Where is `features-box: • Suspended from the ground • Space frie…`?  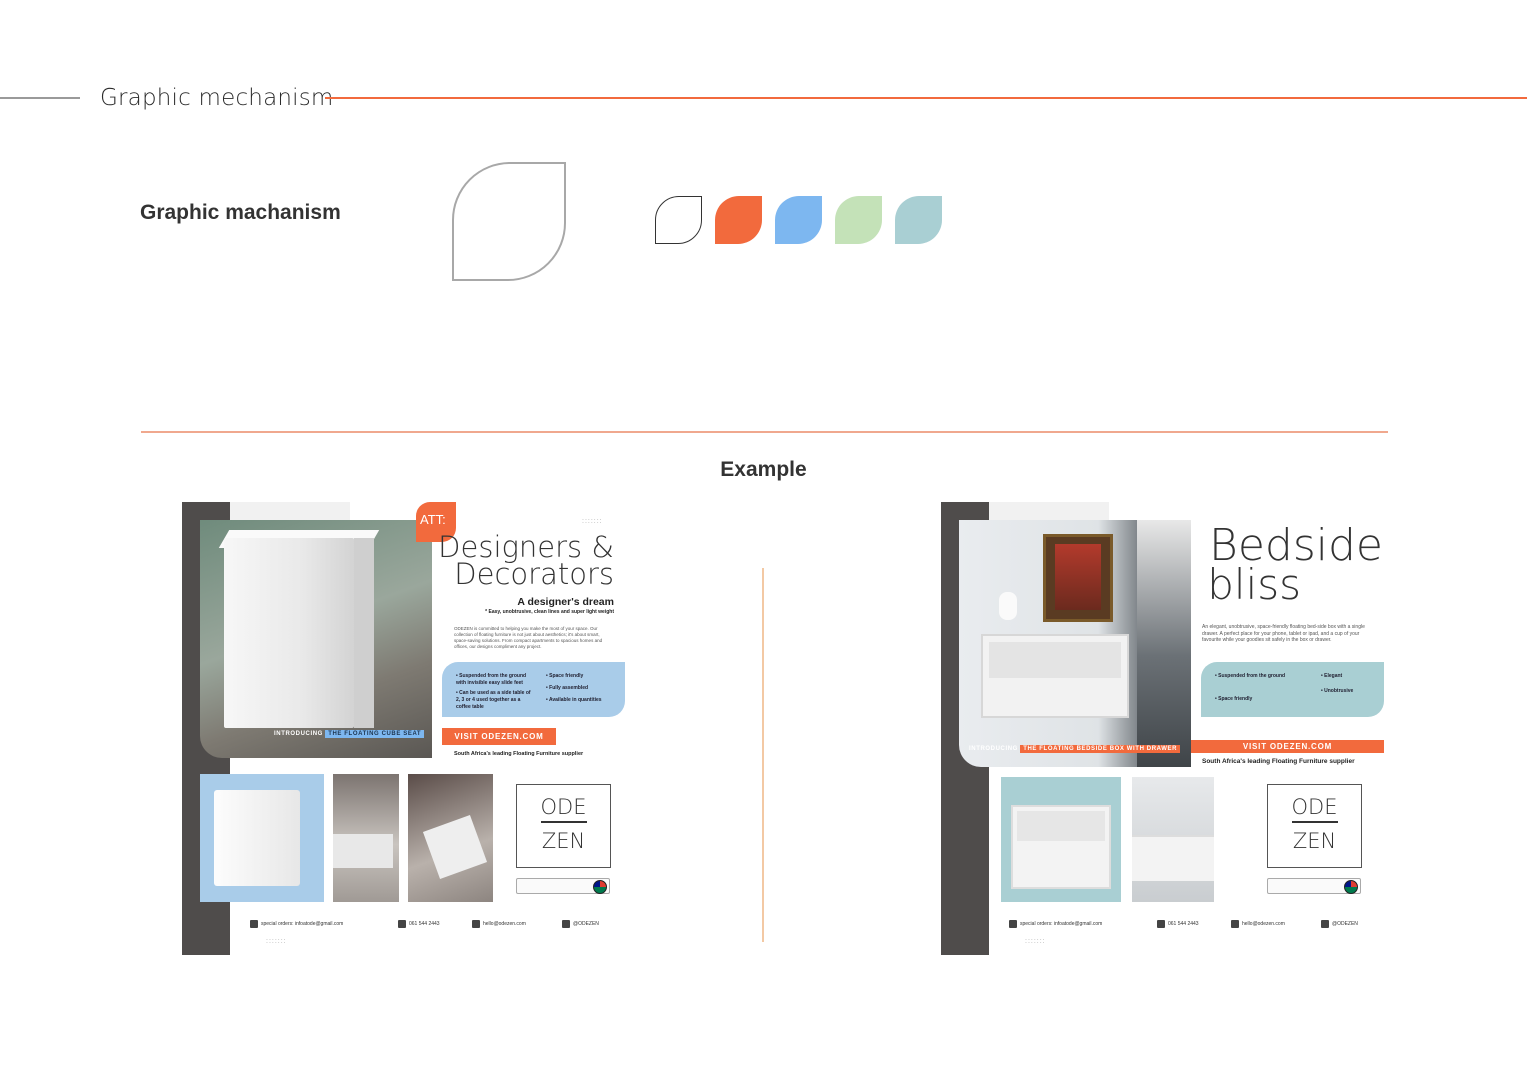
features-box: • Suspended from the ground • Space frie… is located at coordinates (1292, 689).